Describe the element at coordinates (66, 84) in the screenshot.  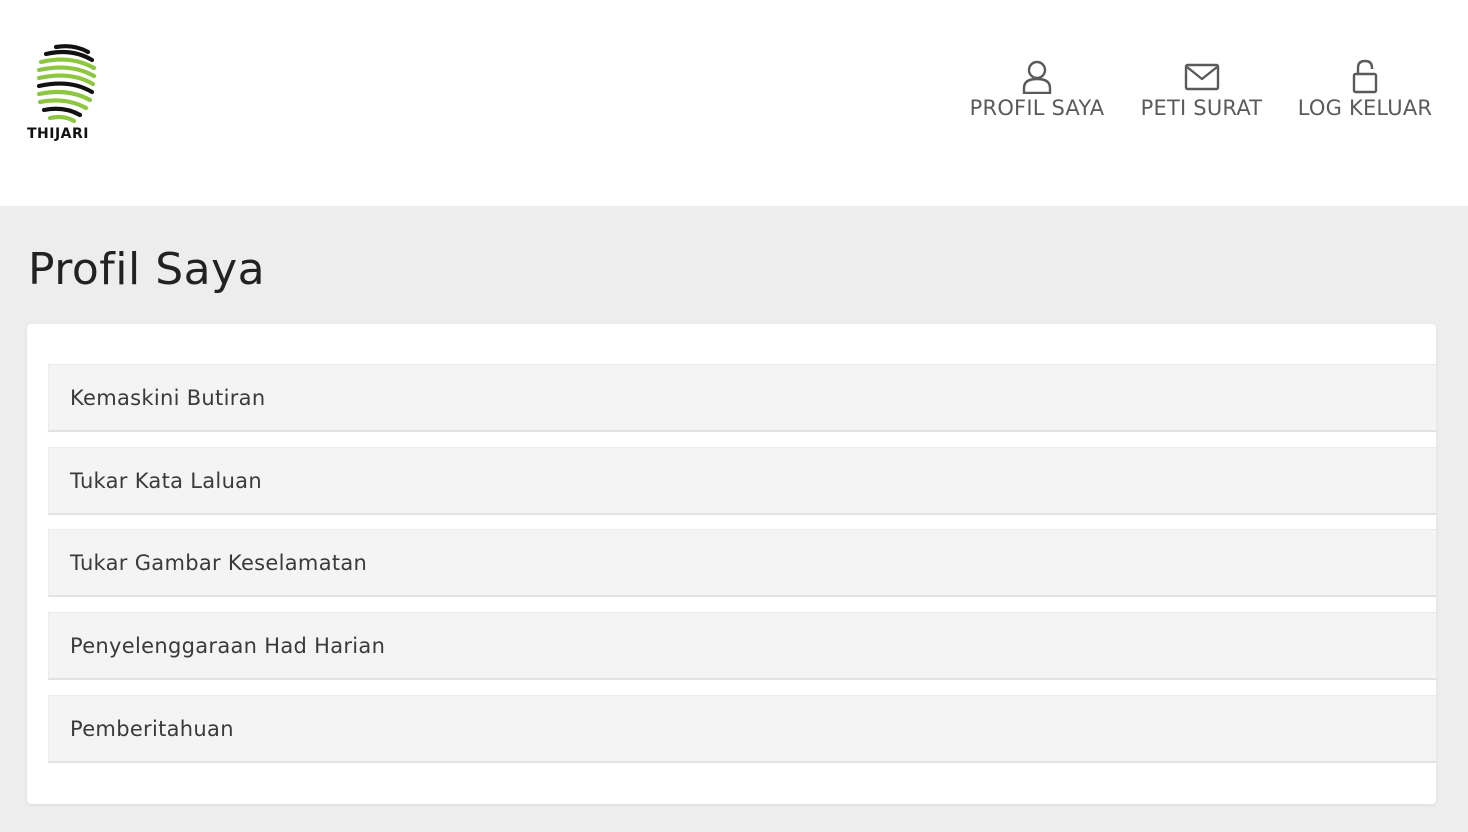
I see `fingerprint-logo-icon` at that location.